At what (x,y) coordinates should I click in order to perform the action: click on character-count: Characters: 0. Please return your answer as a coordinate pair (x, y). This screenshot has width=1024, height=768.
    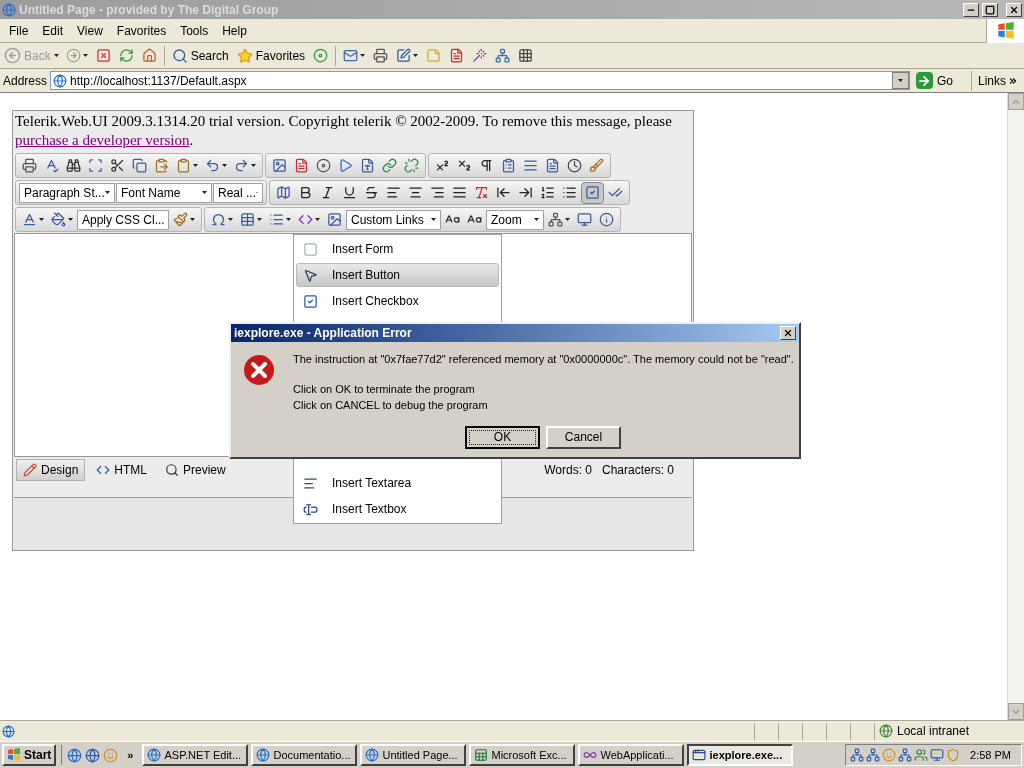
    Looking at the image, I should click on (637, 470).